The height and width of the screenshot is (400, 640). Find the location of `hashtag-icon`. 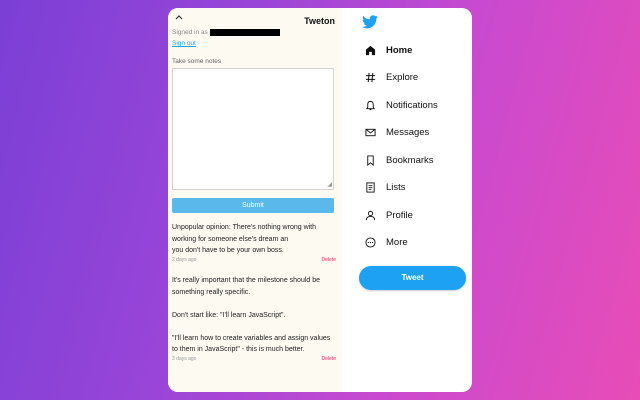

hashtag-icon is located at coordinates (370, 77).